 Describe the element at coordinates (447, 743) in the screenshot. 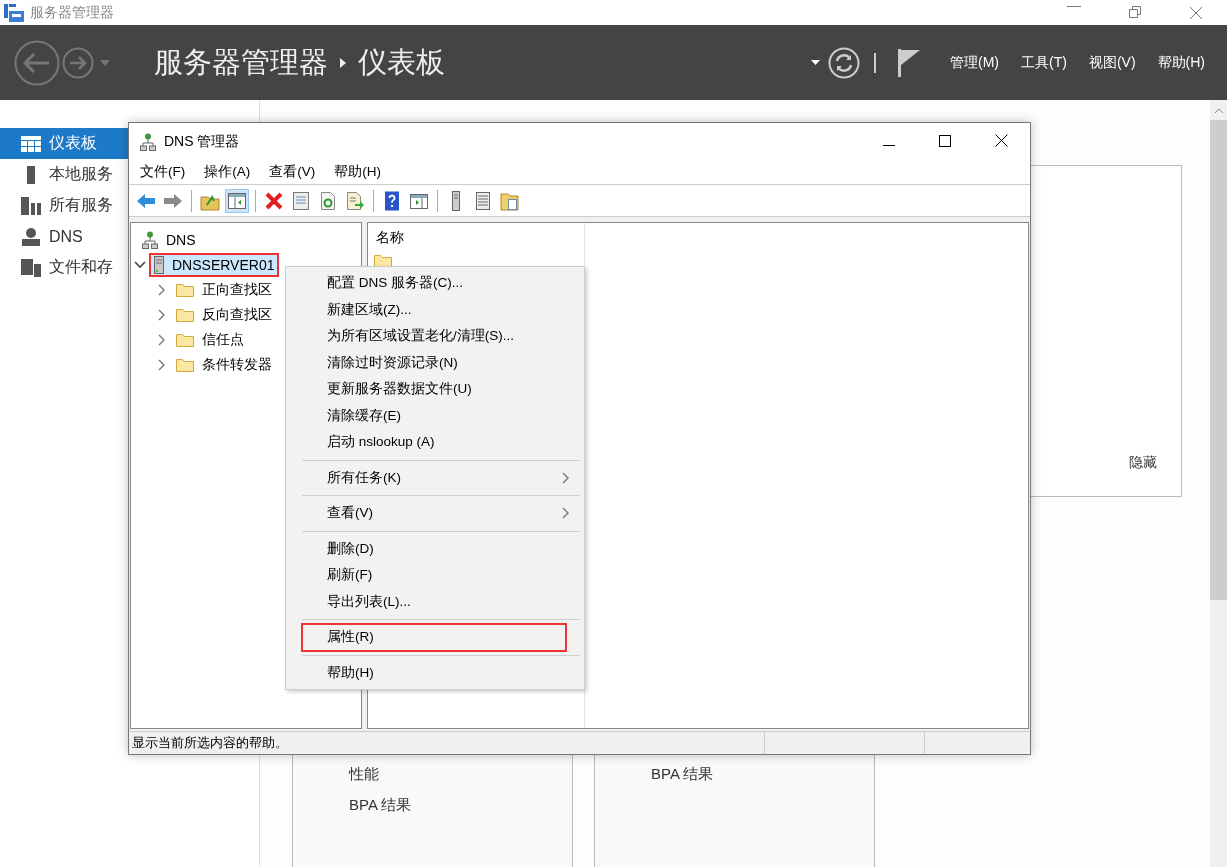

I see `status-text: 显示当前所选内容的帮助。` at that location.